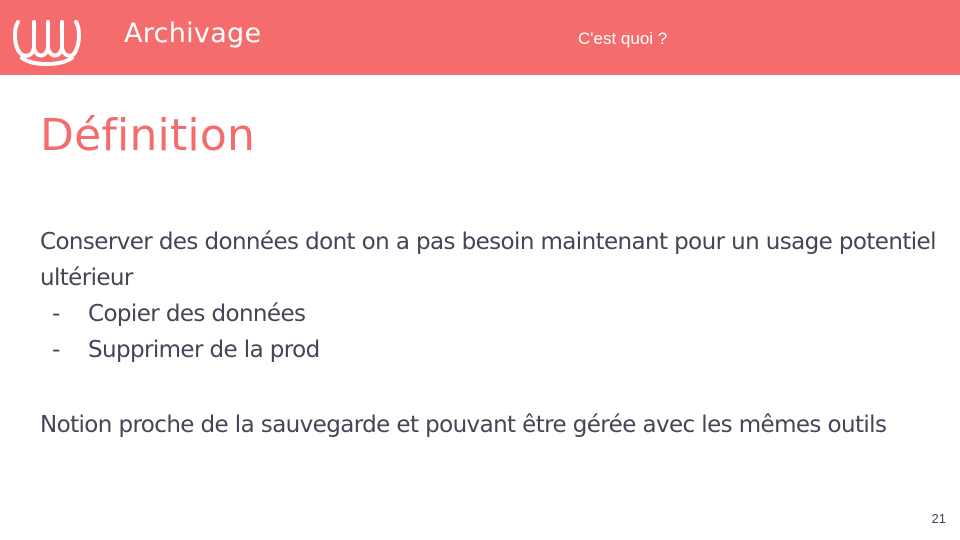  I want to click on list-item: - Supprimer de la prod, so click(180, 350).